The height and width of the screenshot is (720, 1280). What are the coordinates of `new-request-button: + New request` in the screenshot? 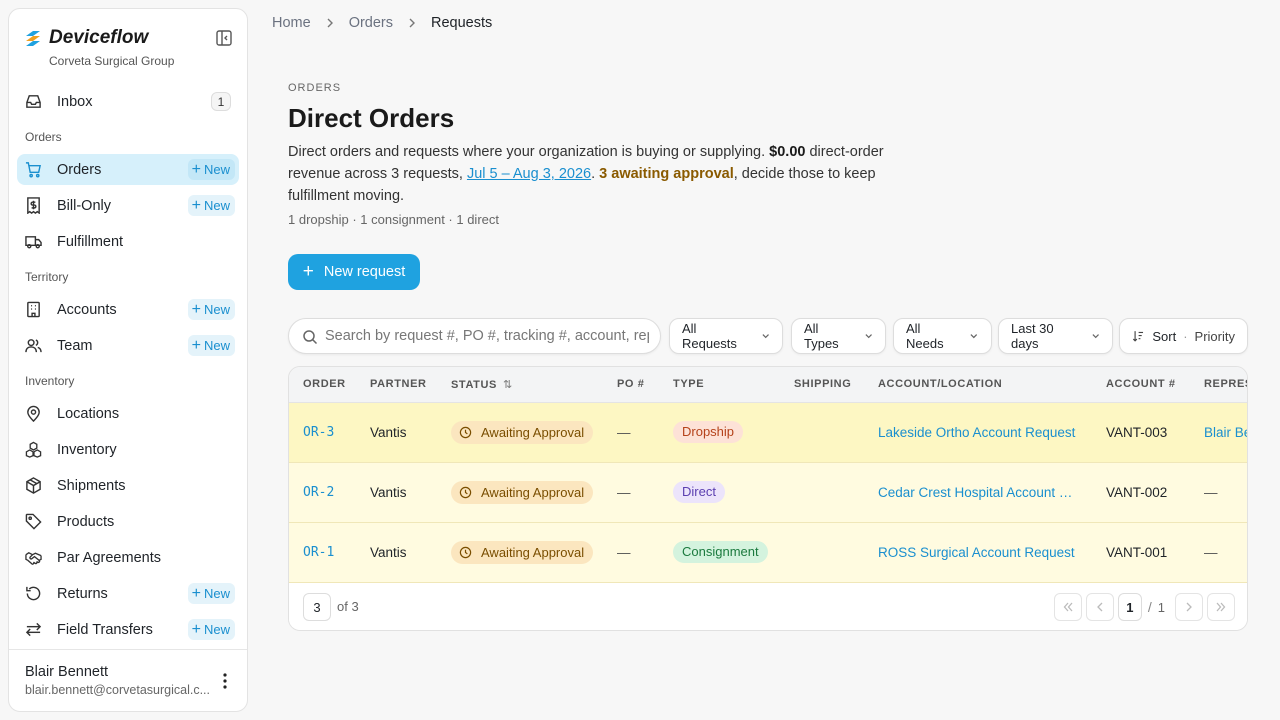 It's located at (354, 272).